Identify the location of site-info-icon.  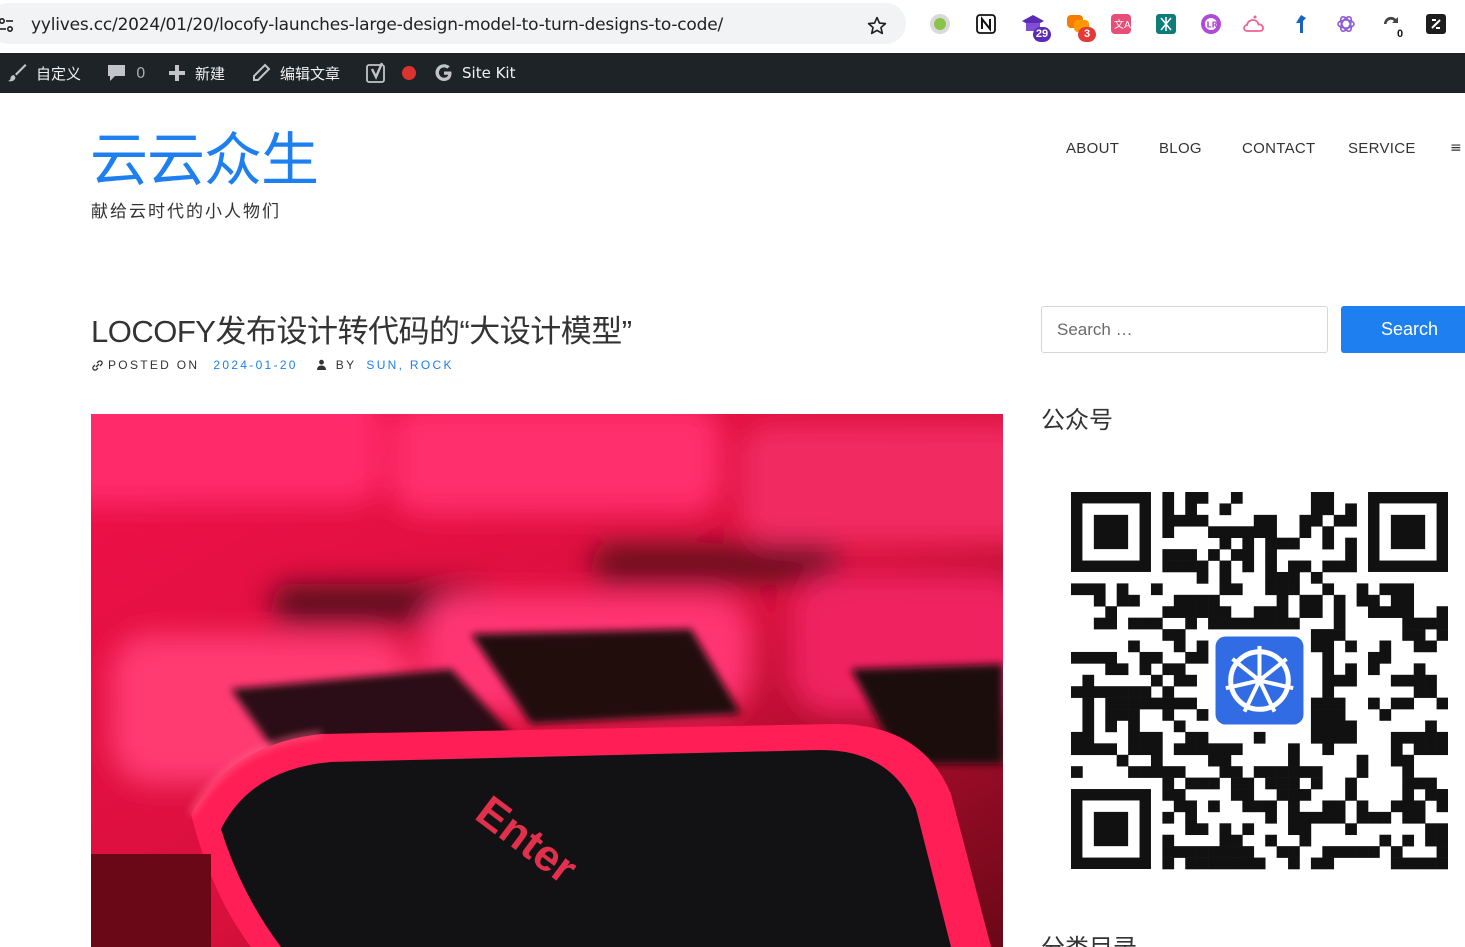
(7, 25).